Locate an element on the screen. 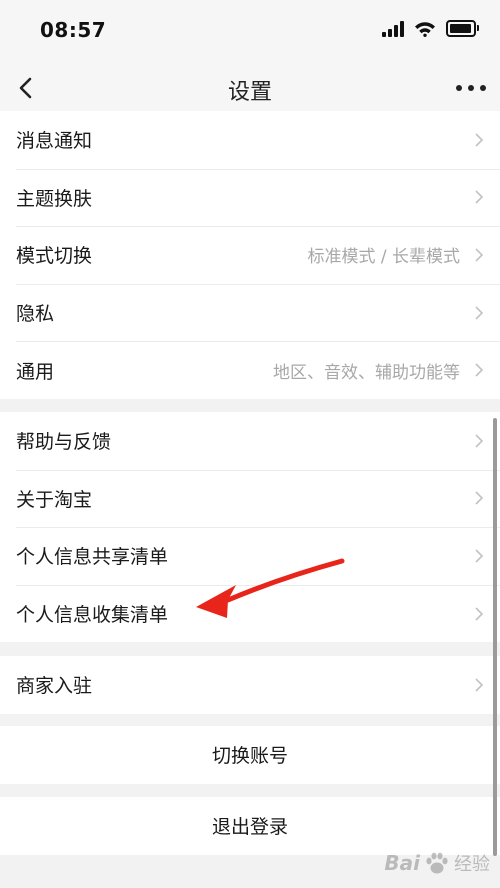 This screenshot has height=888, width=500. watermark: Bai 经验 is located at coordinates (437, 863).